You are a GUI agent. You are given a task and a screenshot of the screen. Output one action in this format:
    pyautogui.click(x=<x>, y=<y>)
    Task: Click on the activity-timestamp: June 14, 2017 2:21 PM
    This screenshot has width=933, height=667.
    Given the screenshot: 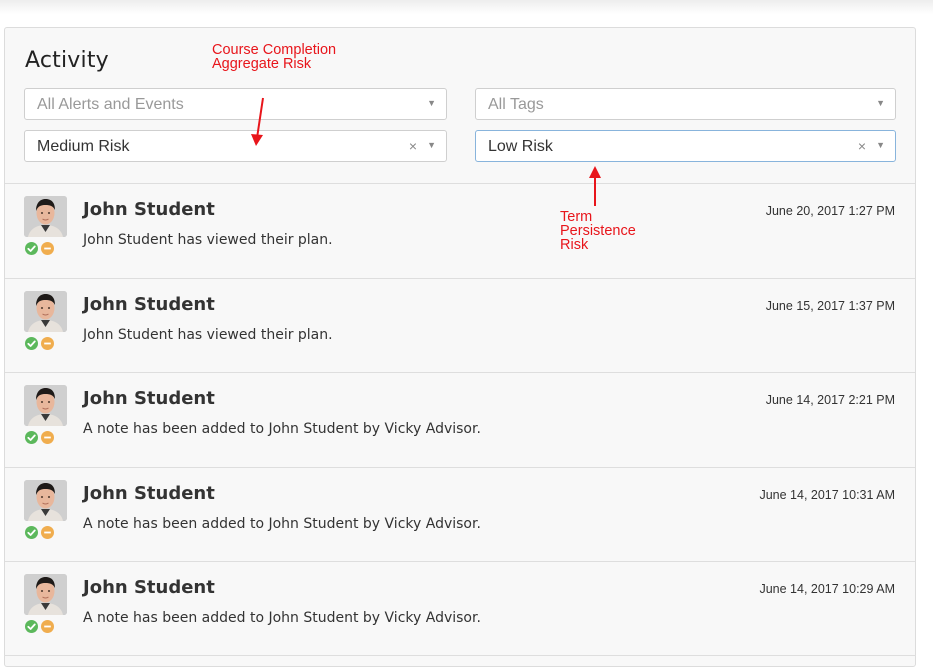 What is the action you would take?
    pyautogui.click(x=830, y=400)
    